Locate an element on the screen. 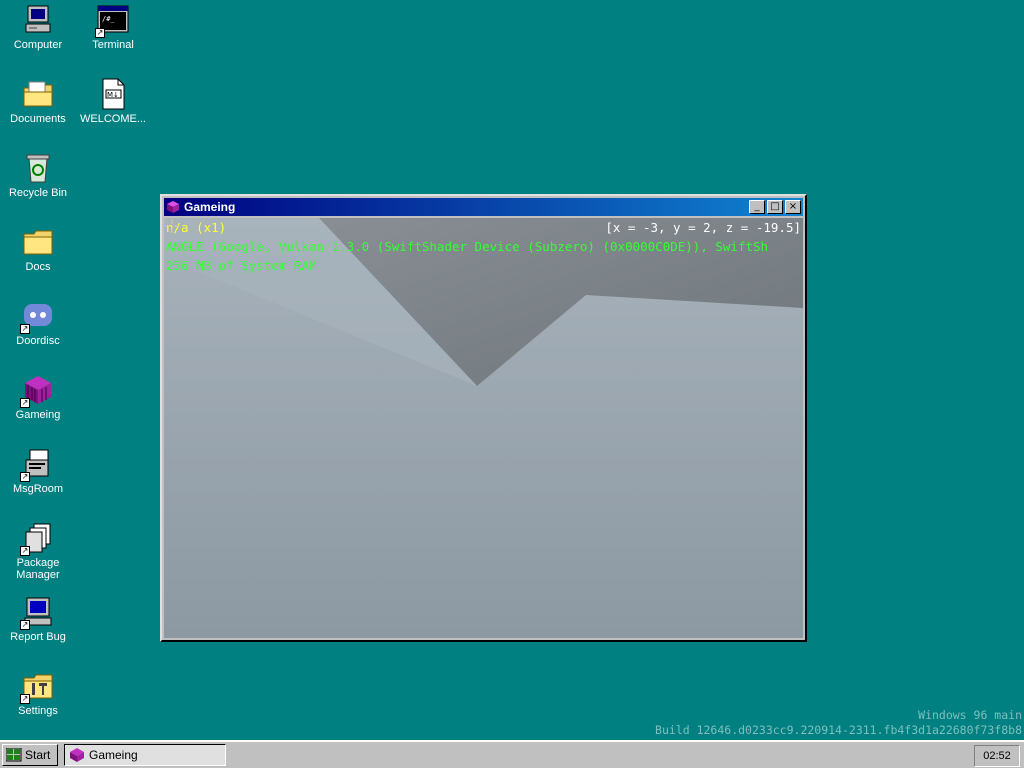 This screenshot has width=1024, height=768. package-manager-icon: ↗ is located at coordinates (37, 539).